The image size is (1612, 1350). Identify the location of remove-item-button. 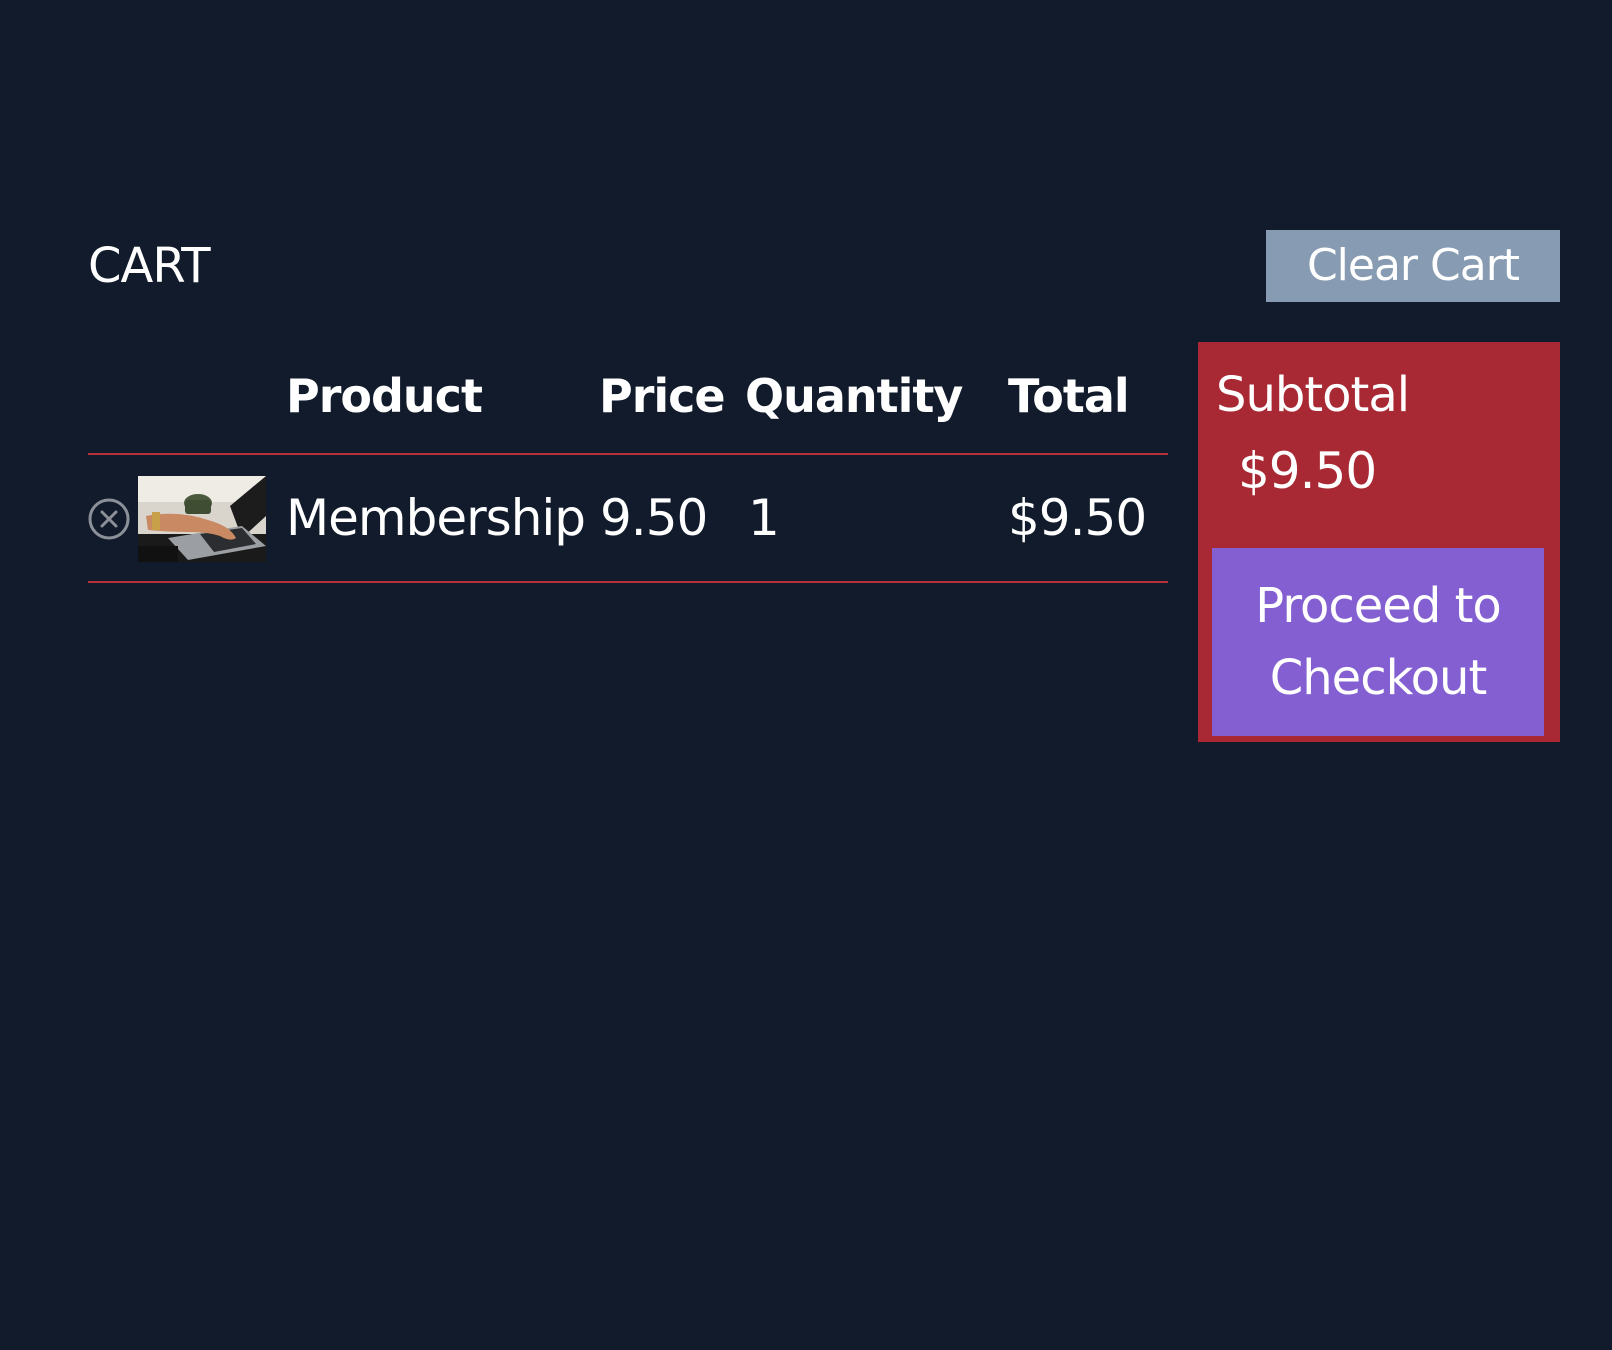
(109, 519).